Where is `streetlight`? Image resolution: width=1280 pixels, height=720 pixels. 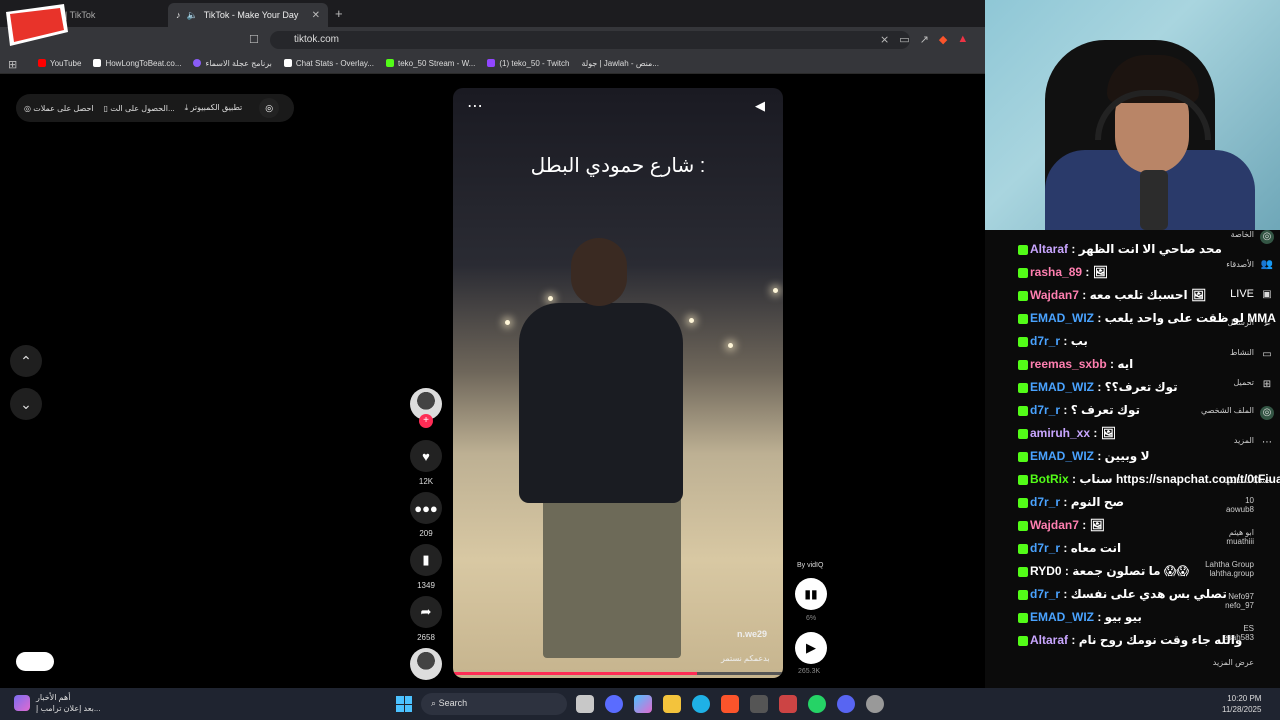 streetlight is located at coordinates (775, 290).